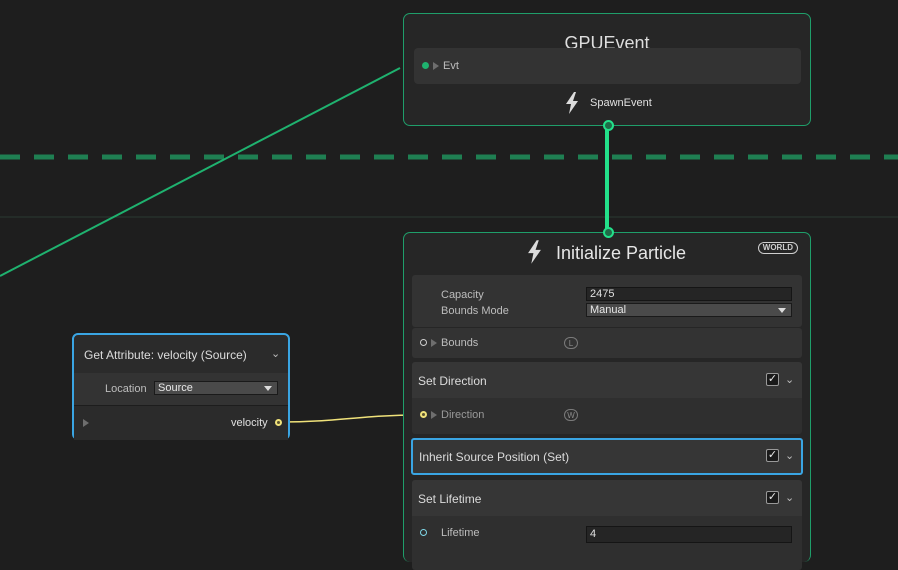 Image resolution: width=898 pixels, height=570 pixels. What do you see at coordinates (607, 525) in the screenshot?
I see `set-lifetime-block: Set Lifetime ✓ ⌄ Lifetime 4` at bounding box center [607, 525].